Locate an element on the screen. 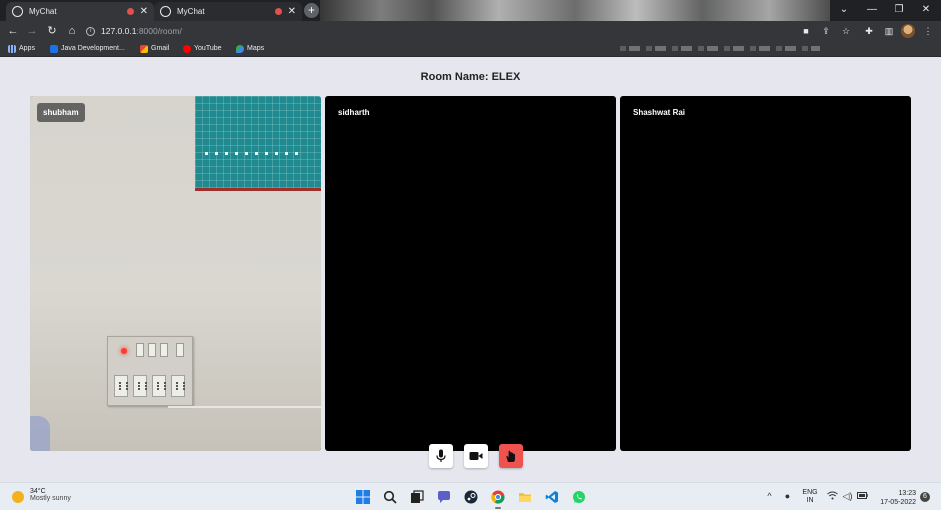  bookmark-youtube: YouTube is located at coordinates (202, 49).